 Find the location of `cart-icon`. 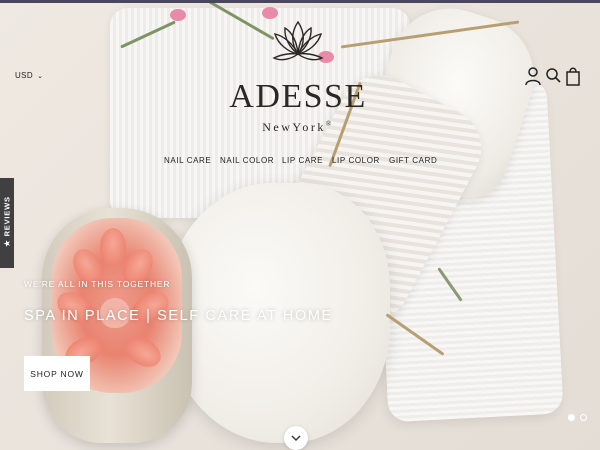

cart-icon is located at coordinates (573, 76).